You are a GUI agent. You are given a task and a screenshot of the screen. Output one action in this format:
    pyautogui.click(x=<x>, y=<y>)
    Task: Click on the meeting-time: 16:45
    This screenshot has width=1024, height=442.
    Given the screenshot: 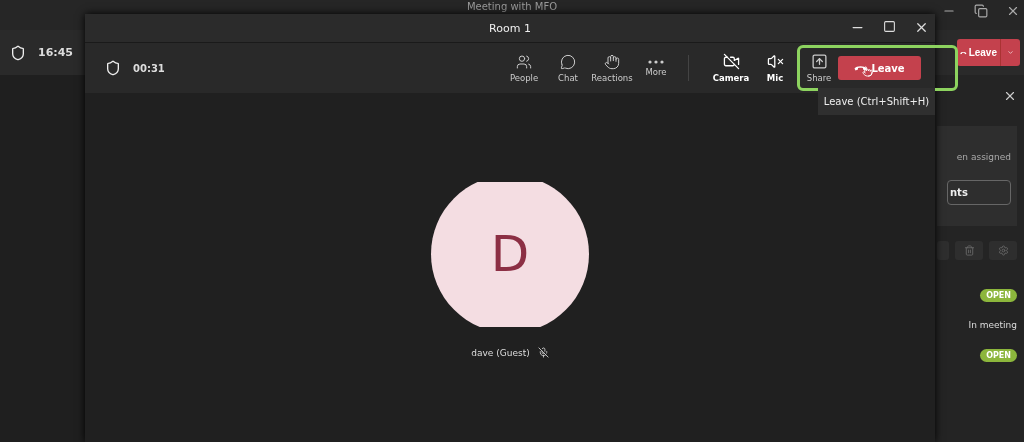 What is the action you would take?
    pyautogui.click(x=55, y=52)
    